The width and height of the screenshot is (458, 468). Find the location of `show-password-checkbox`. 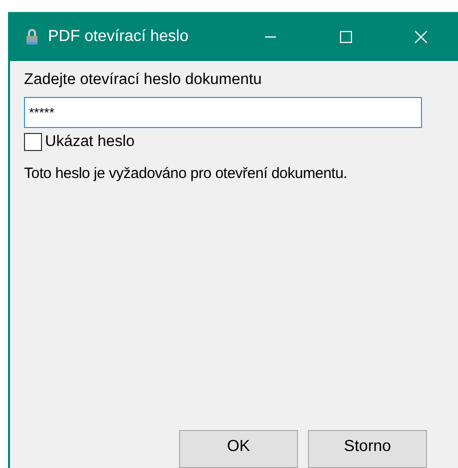

show-password-checkbox is located at coordinates (33, 142).